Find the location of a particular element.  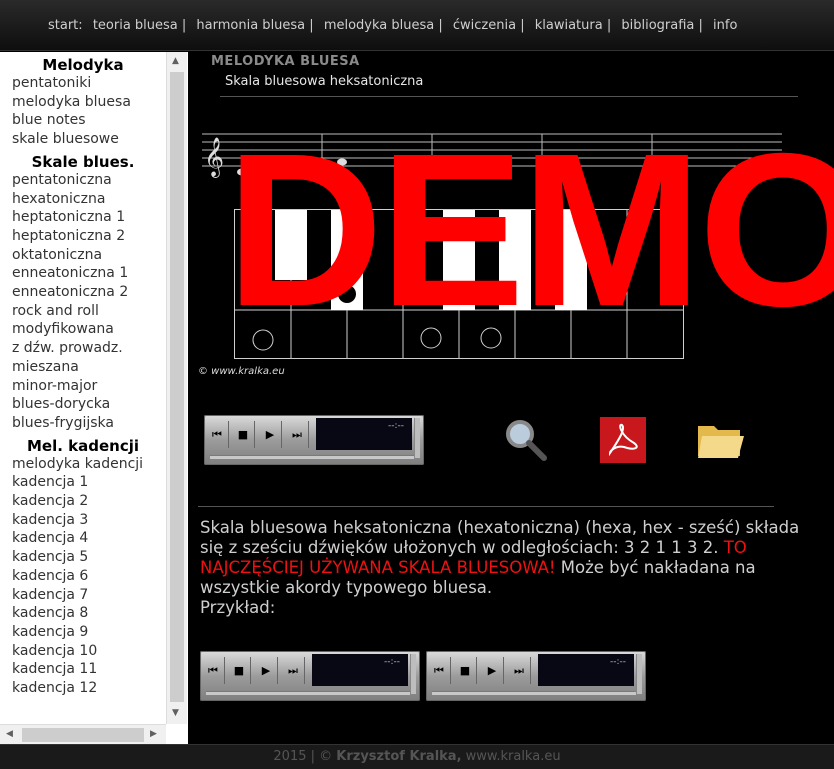

nav-item-teoria: teoria bluesa | is located at coordinates (139, 25).